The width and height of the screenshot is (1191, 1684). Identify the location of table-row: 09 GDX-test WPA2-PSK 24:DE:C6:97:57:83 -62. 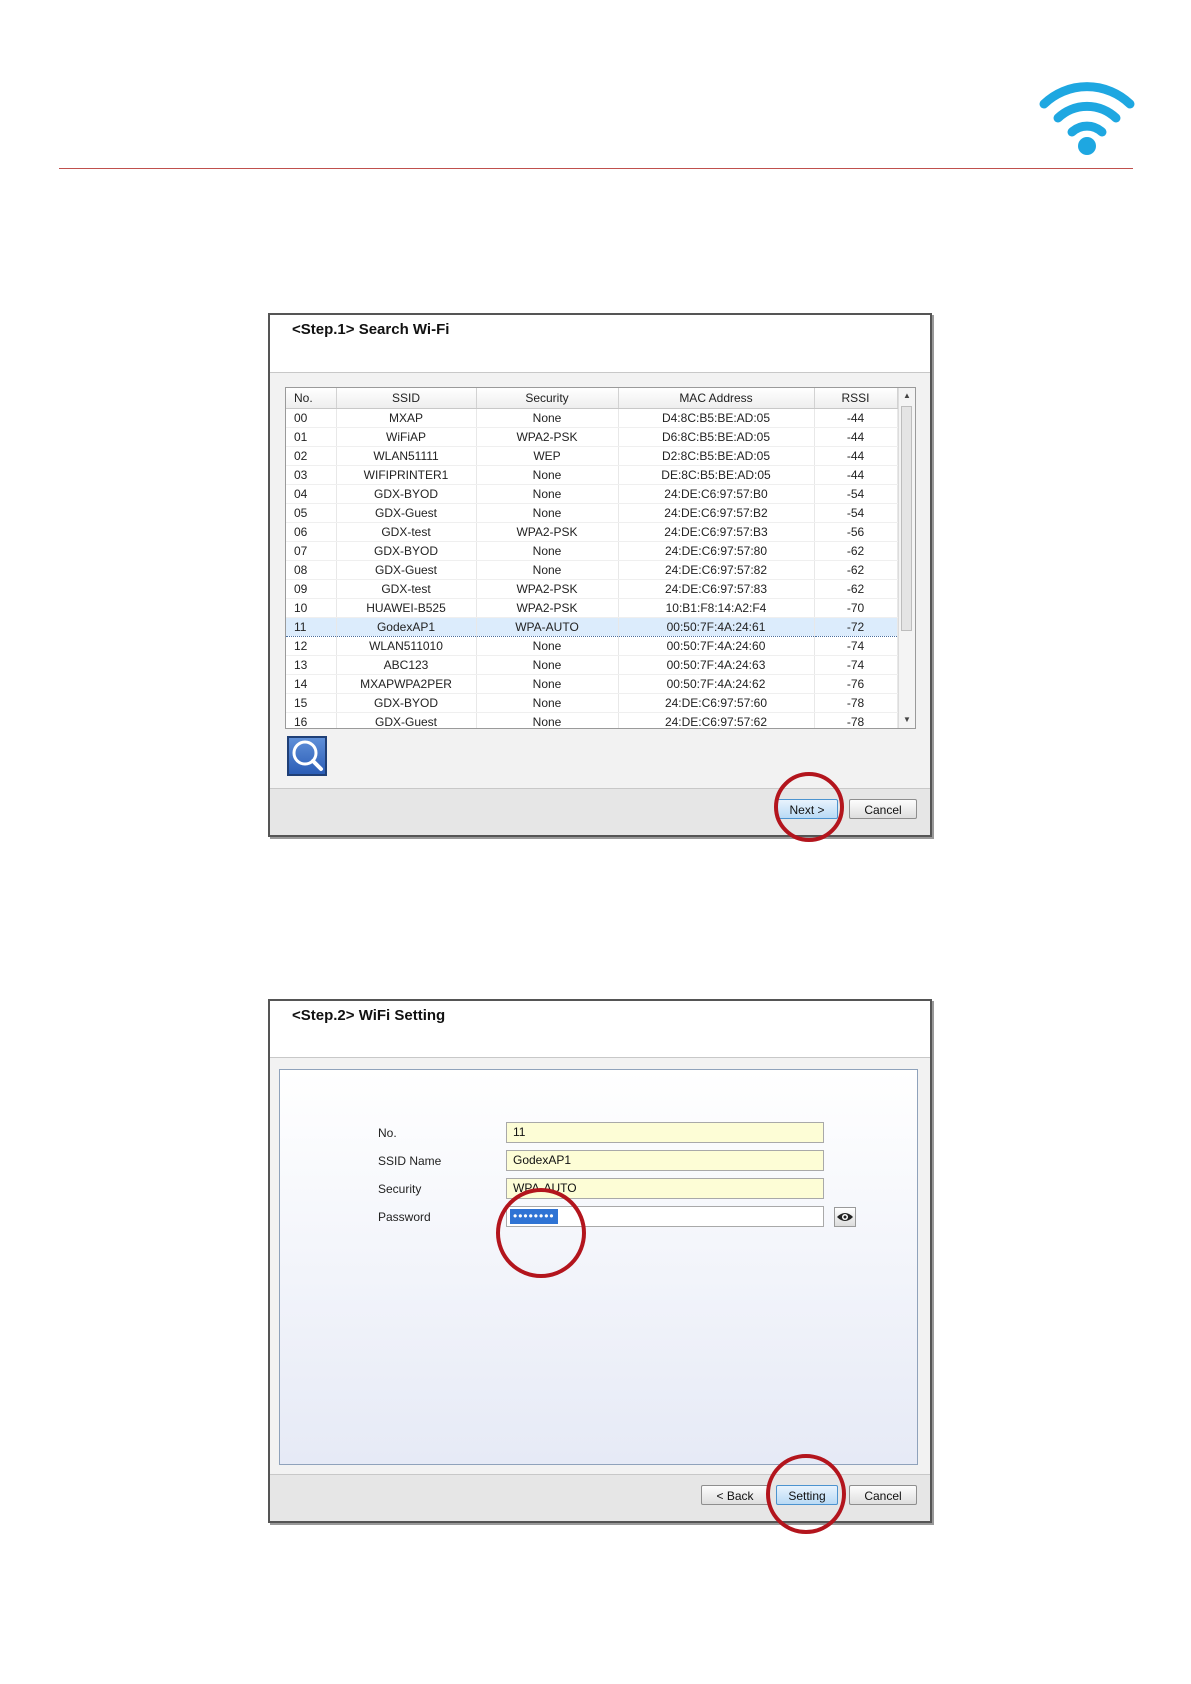
(592, 589).